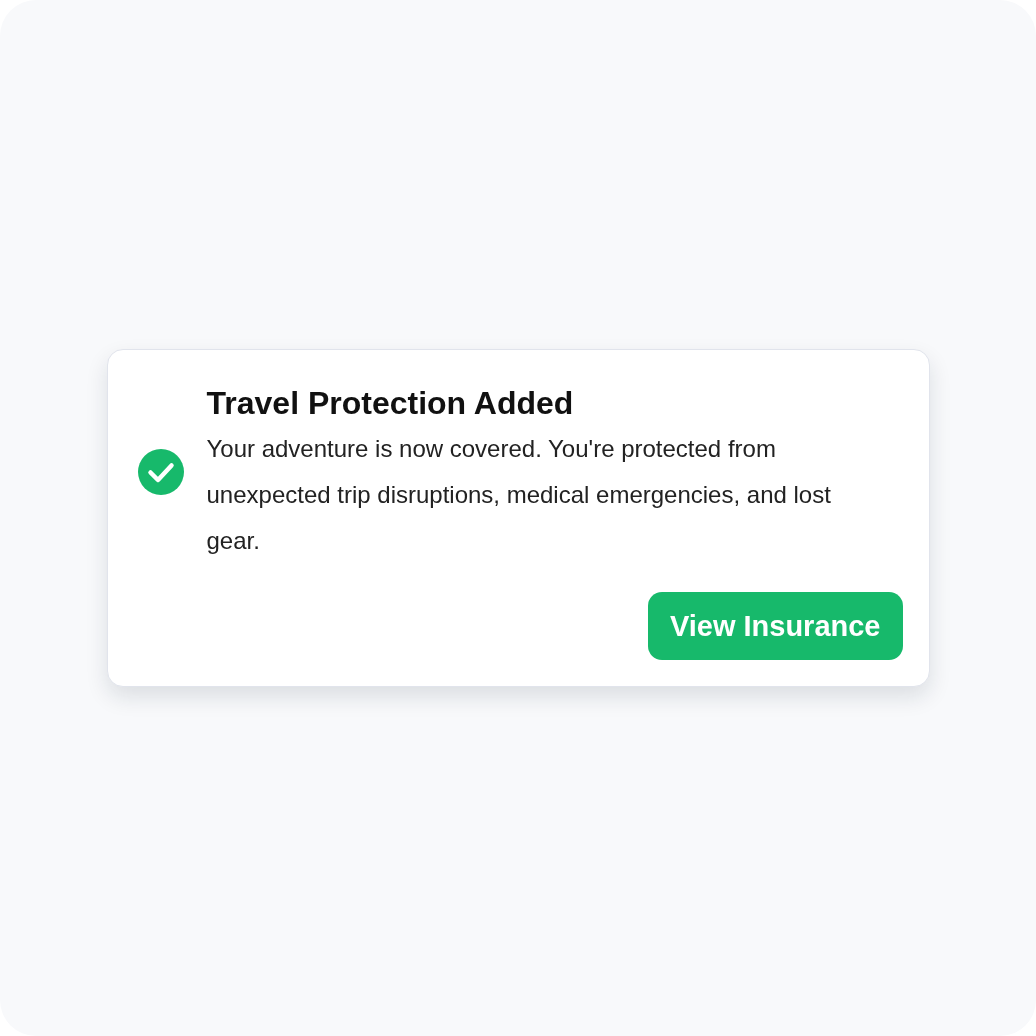 The height and width of the screenshot is (1036, 1036). What do you see at coordinates (160, 472) in the screenshot?
I see `checkmark-icon` at bounding box center [160, 472].